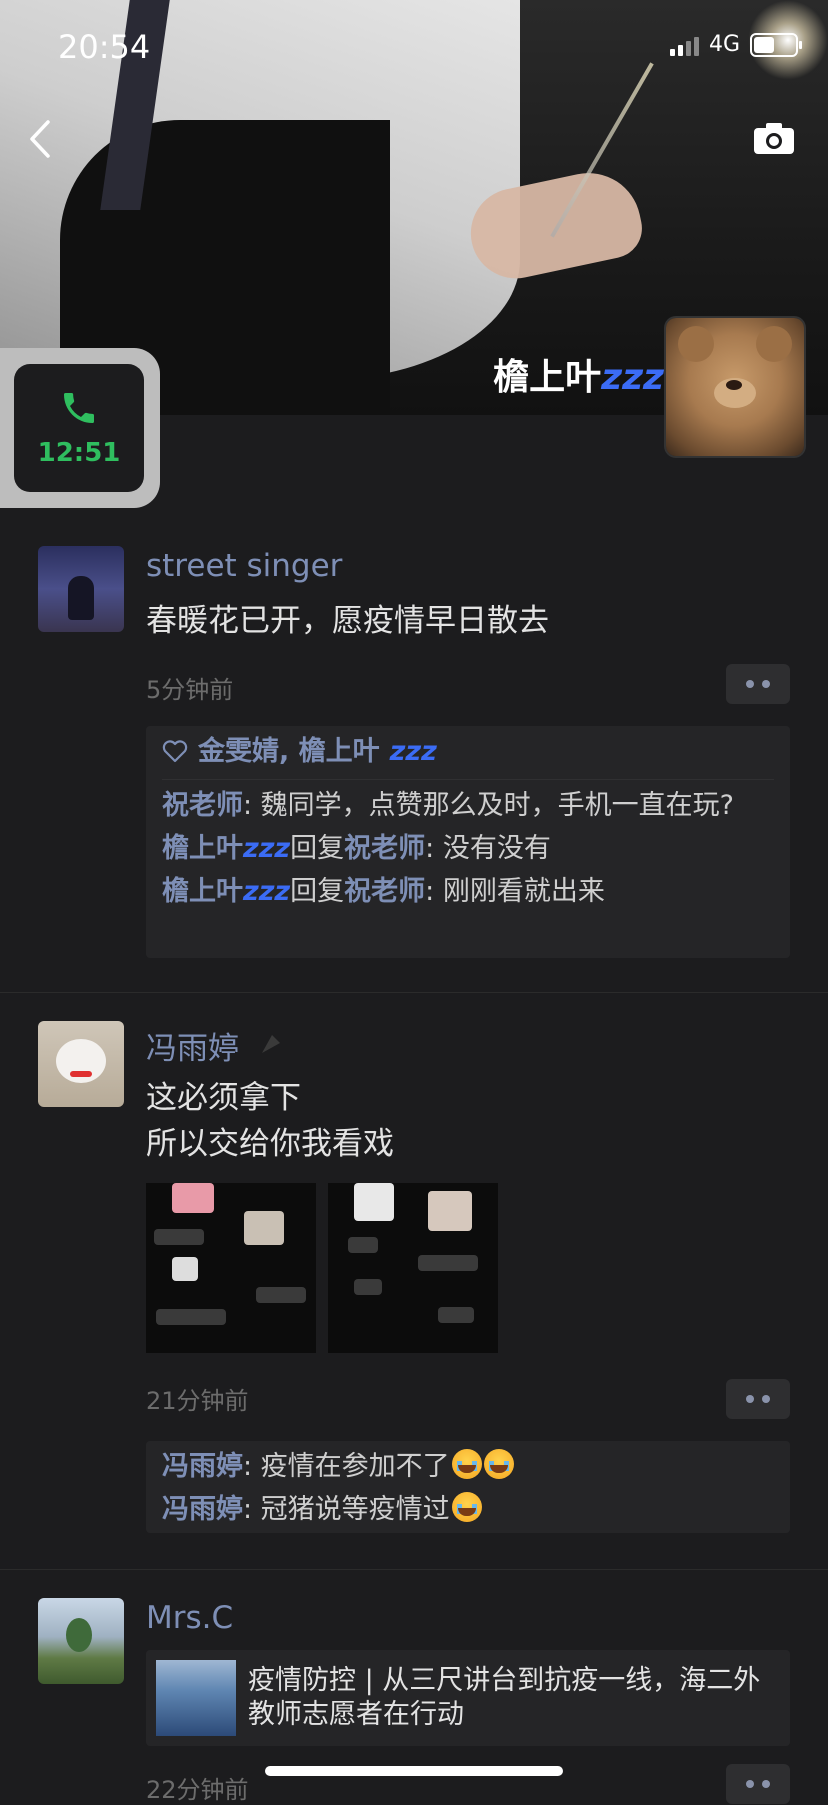 The height and width of the screenshot is (1805, 828). Describe the element at coordinates (80, 428) in the screenshot. I see `call-float-window: 12:51` at that location.